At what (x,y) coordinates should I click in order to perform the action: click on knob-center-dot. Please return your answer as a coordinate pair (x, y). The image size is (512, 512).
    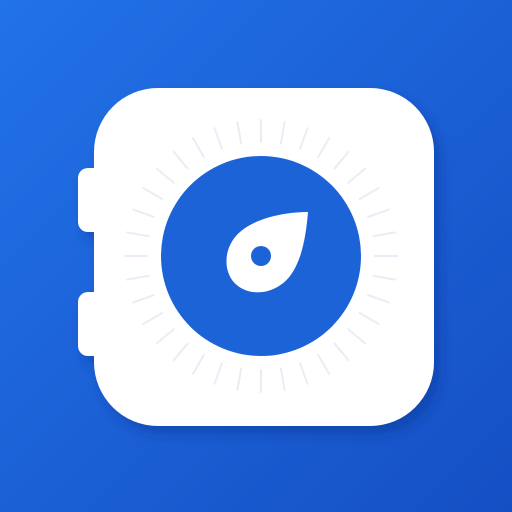
    Looking at the image, I should click on (261, 256).